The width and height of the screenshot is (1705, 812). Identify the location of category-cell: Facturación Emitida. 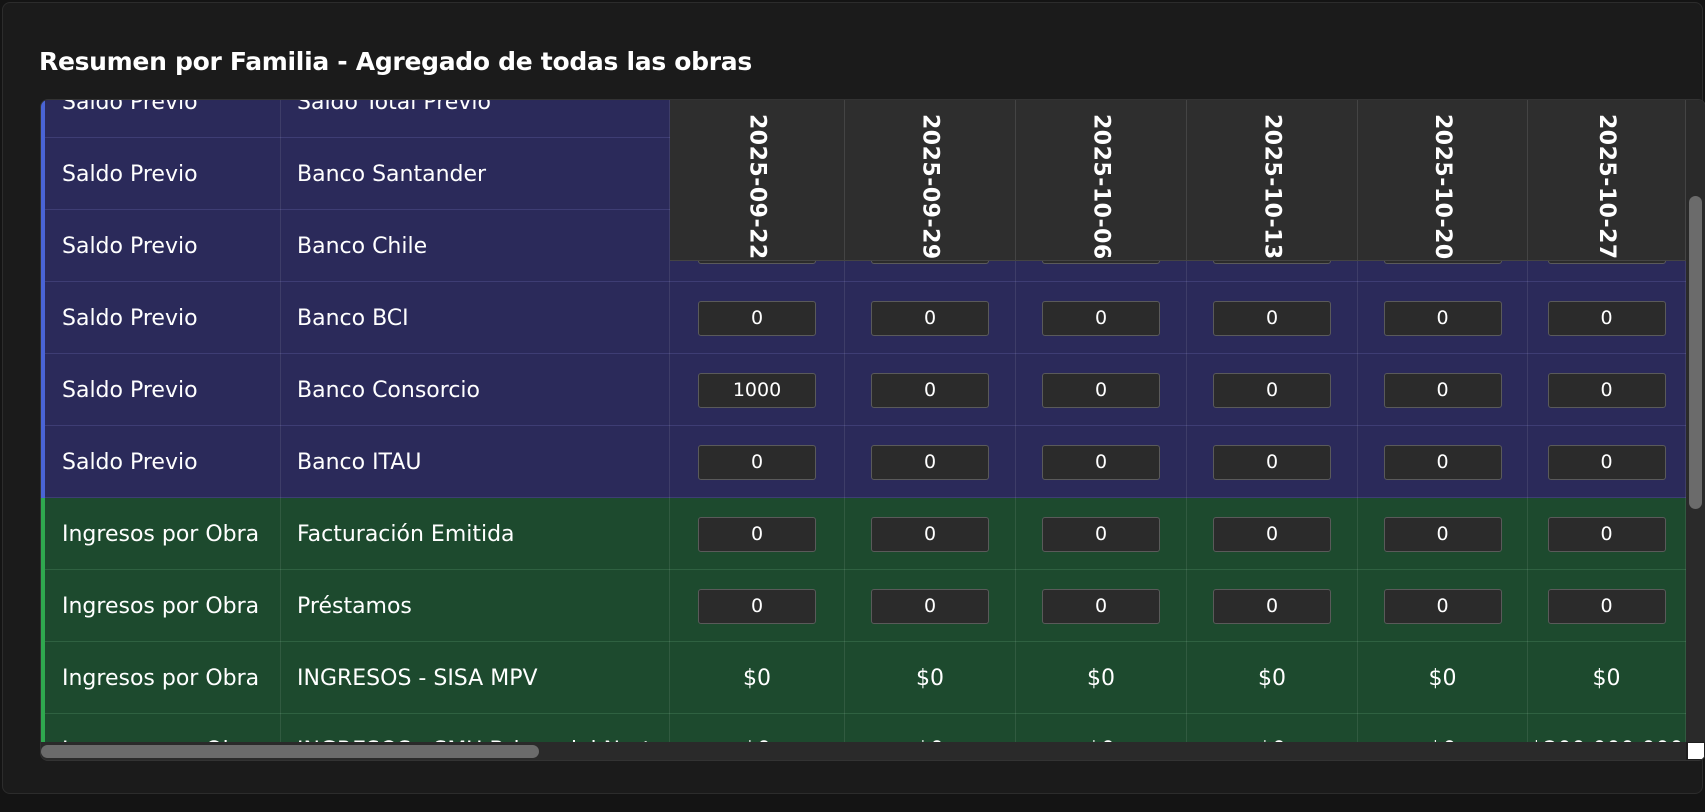
(475, 534).